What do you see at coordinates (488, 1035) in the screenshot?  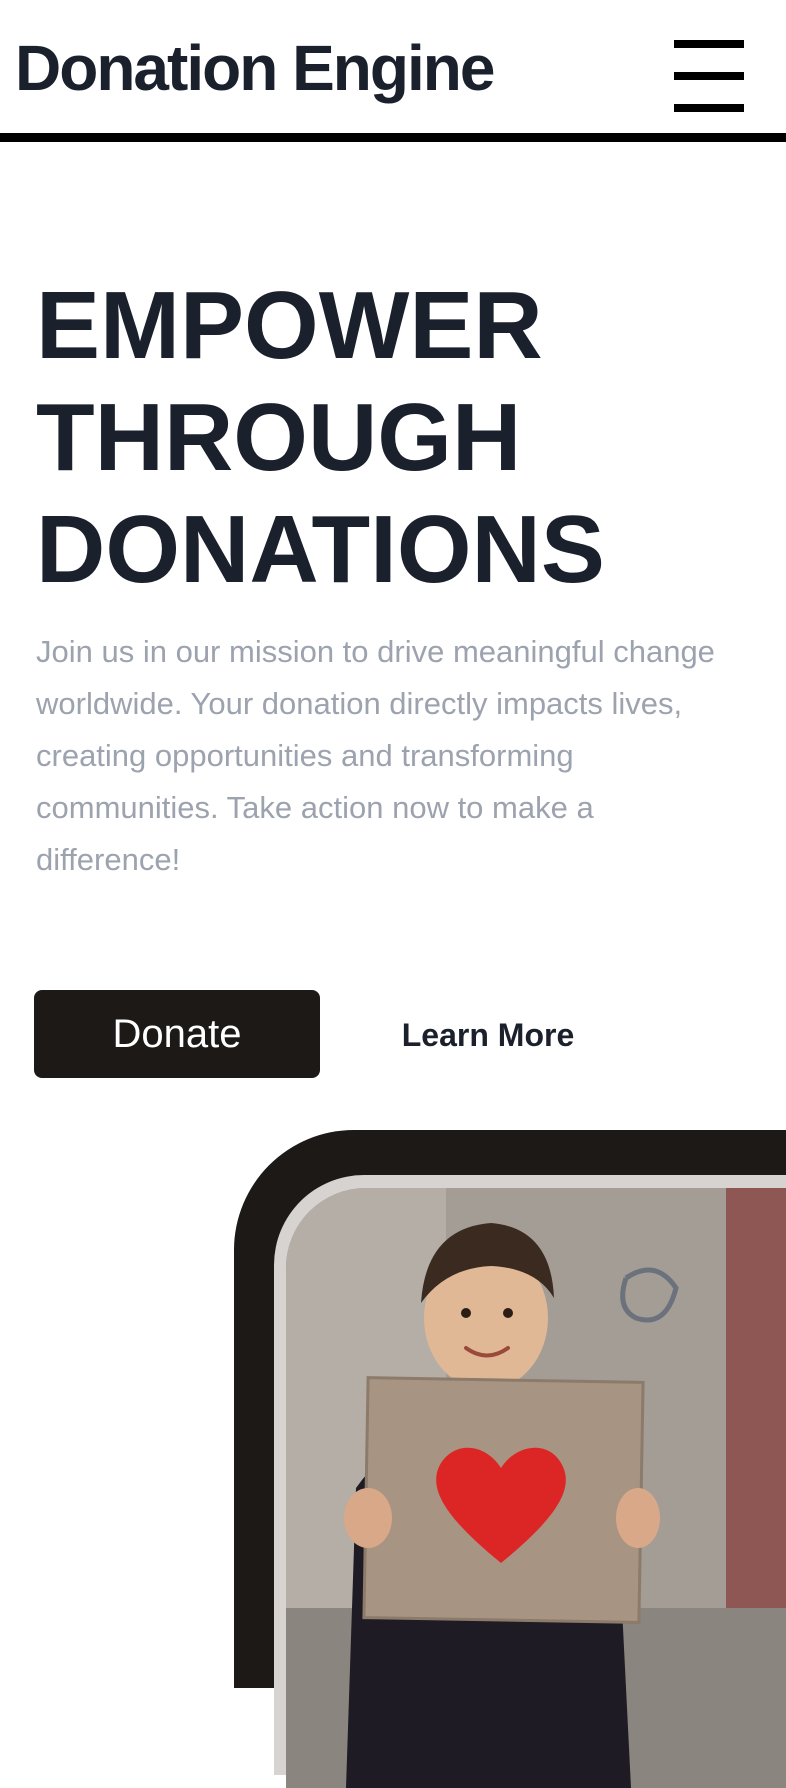 I see `learn-more-link: Learn More` at bounding box center [488, 1035].